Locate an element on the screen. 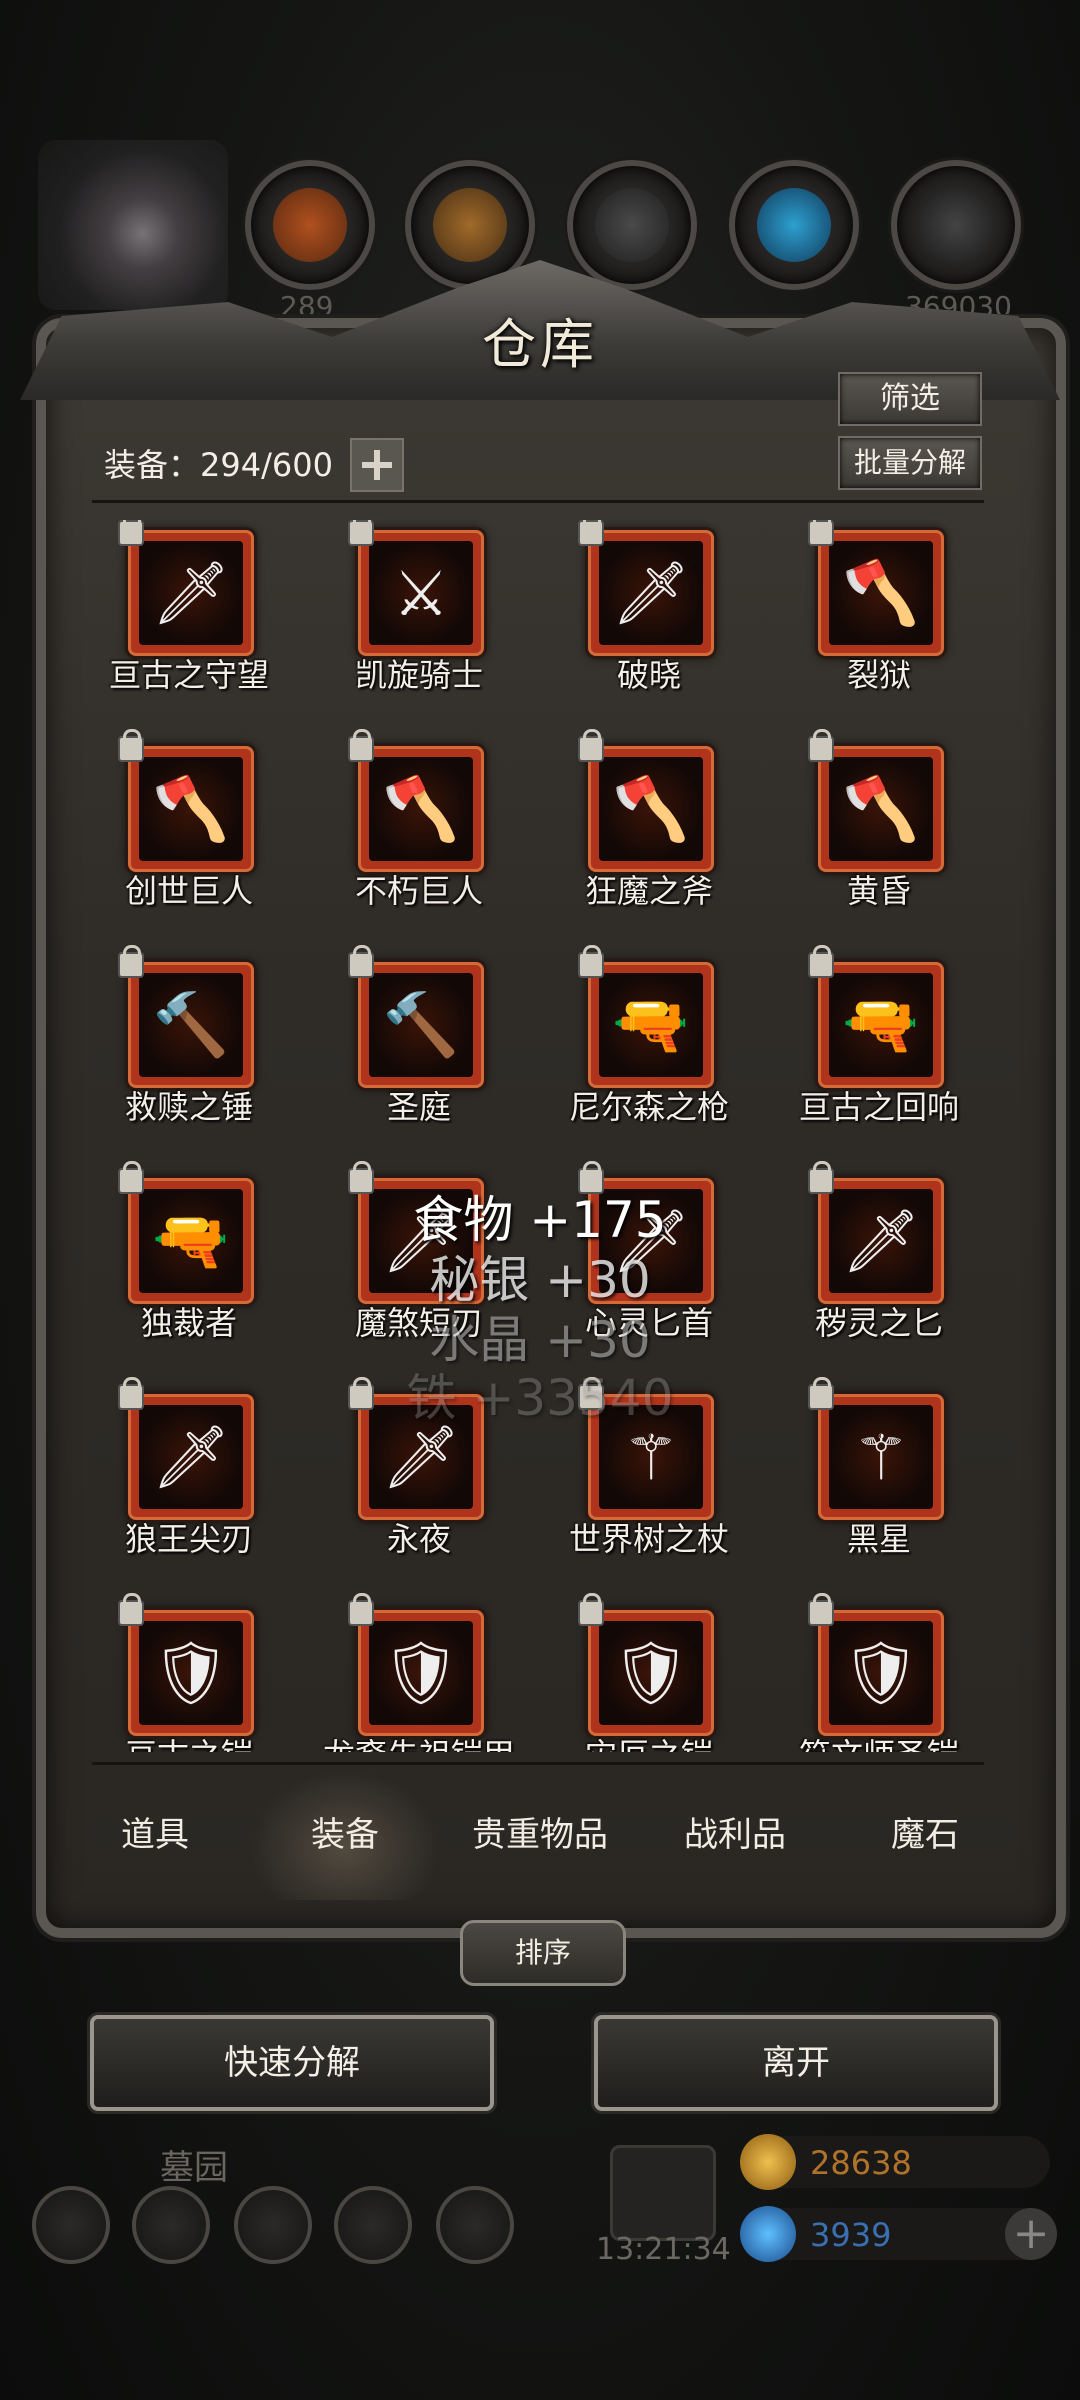 The image size is (1080, 2400). item-name: 亘古之回响 is located at coordinates (878, 1107).